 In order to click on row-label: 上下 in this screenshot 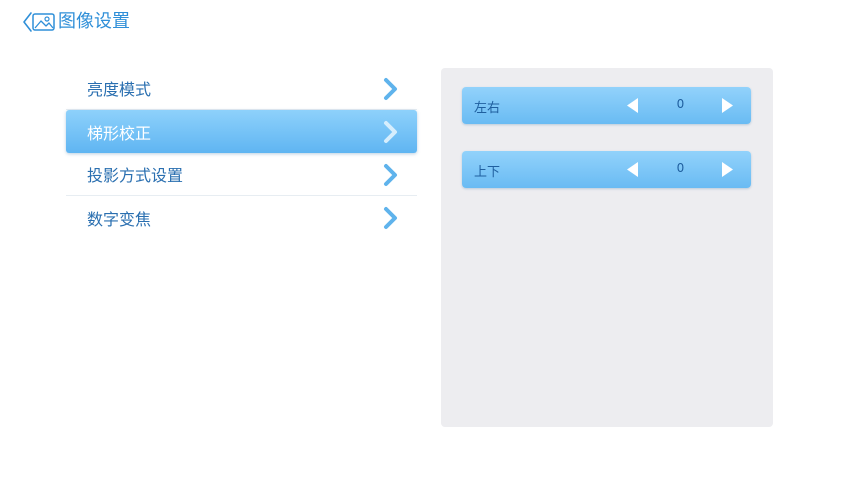, I will do `click(487, 172)`.